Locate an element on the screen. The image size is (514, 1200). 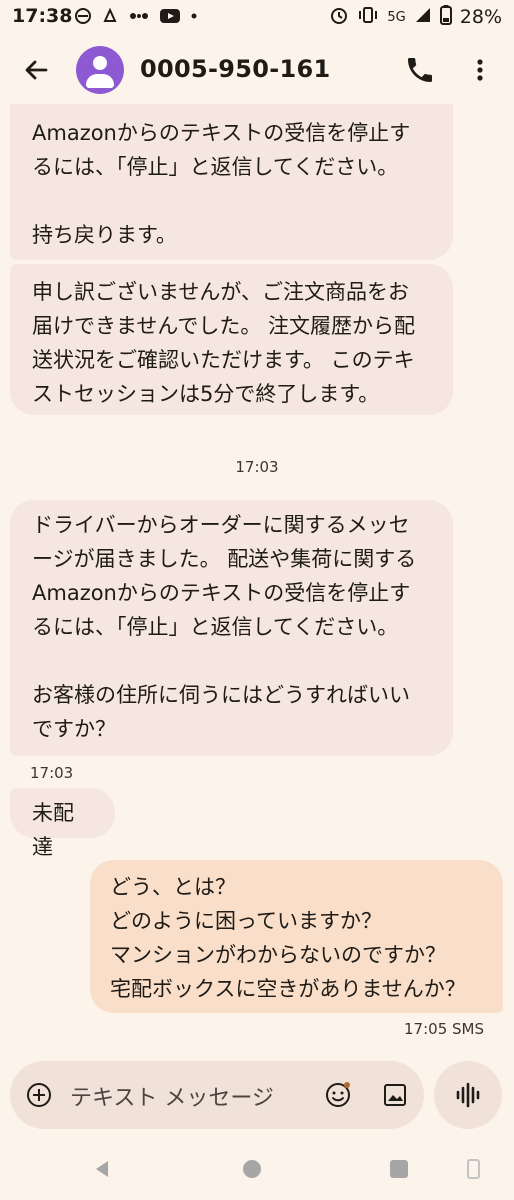
conversation-header: 0005-950-161 is located at coordinates (257, 70).